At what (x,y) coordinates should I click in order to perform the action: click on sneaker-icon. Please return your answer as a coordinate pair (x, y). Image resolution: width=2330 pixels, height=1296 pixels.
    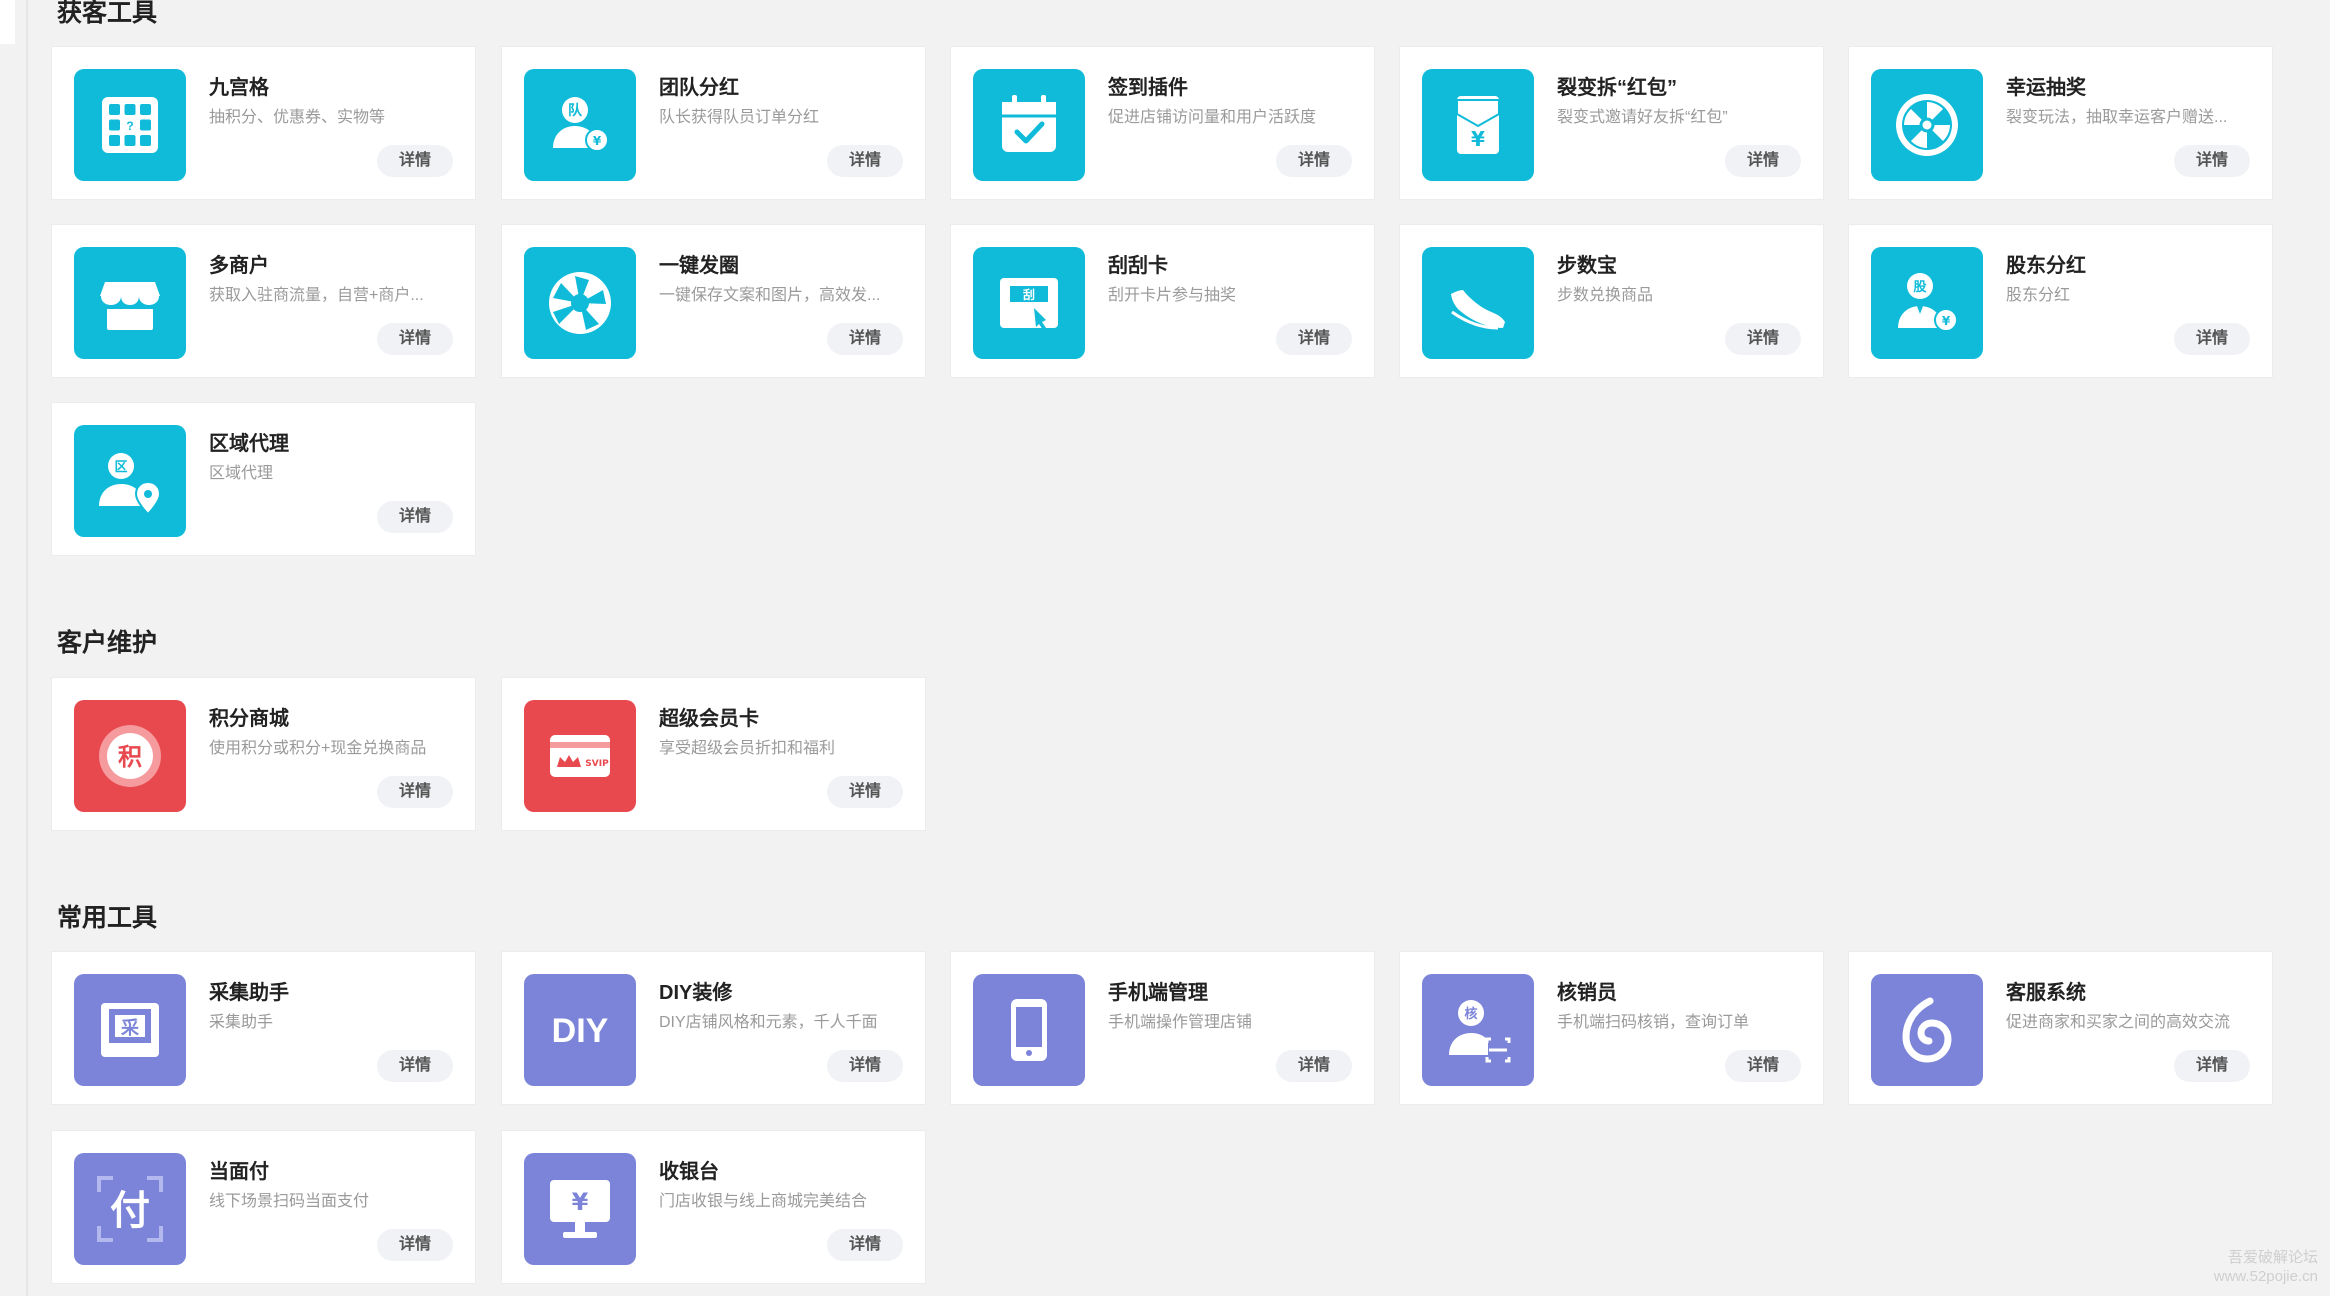
    Looking at the image, I should click on (1478, 303).